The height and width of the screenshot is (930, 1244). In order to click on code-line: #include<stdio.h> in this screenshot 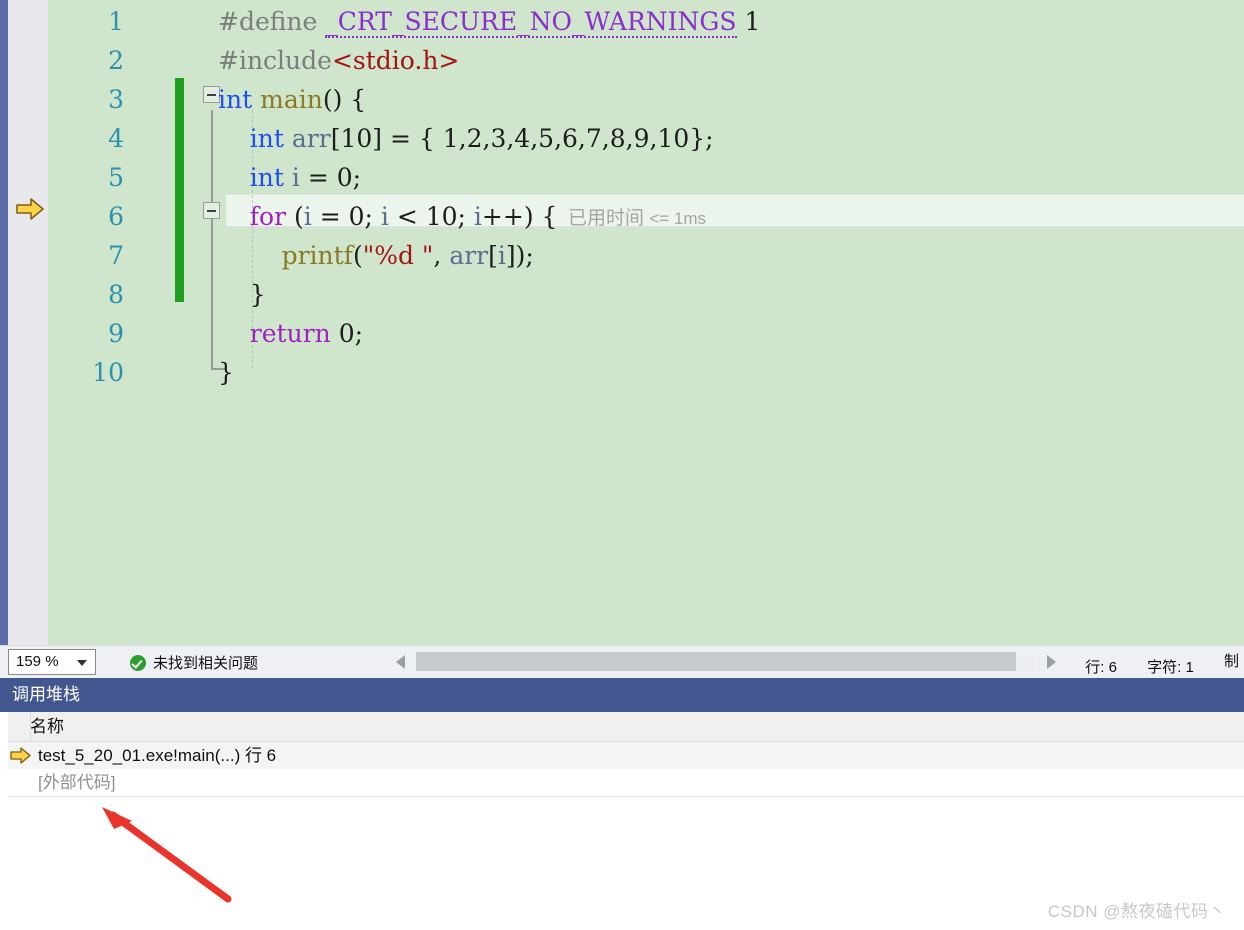, I will do `click(691, 60)`.